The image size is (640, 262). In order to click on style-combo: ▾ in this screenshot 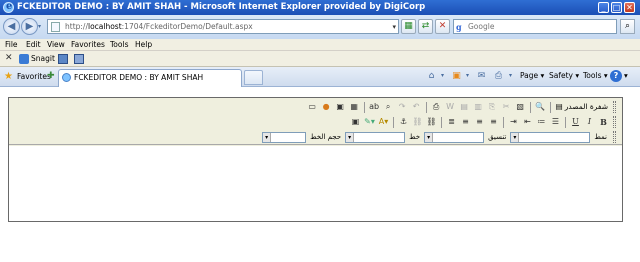, I will do `click(550, 137)`.